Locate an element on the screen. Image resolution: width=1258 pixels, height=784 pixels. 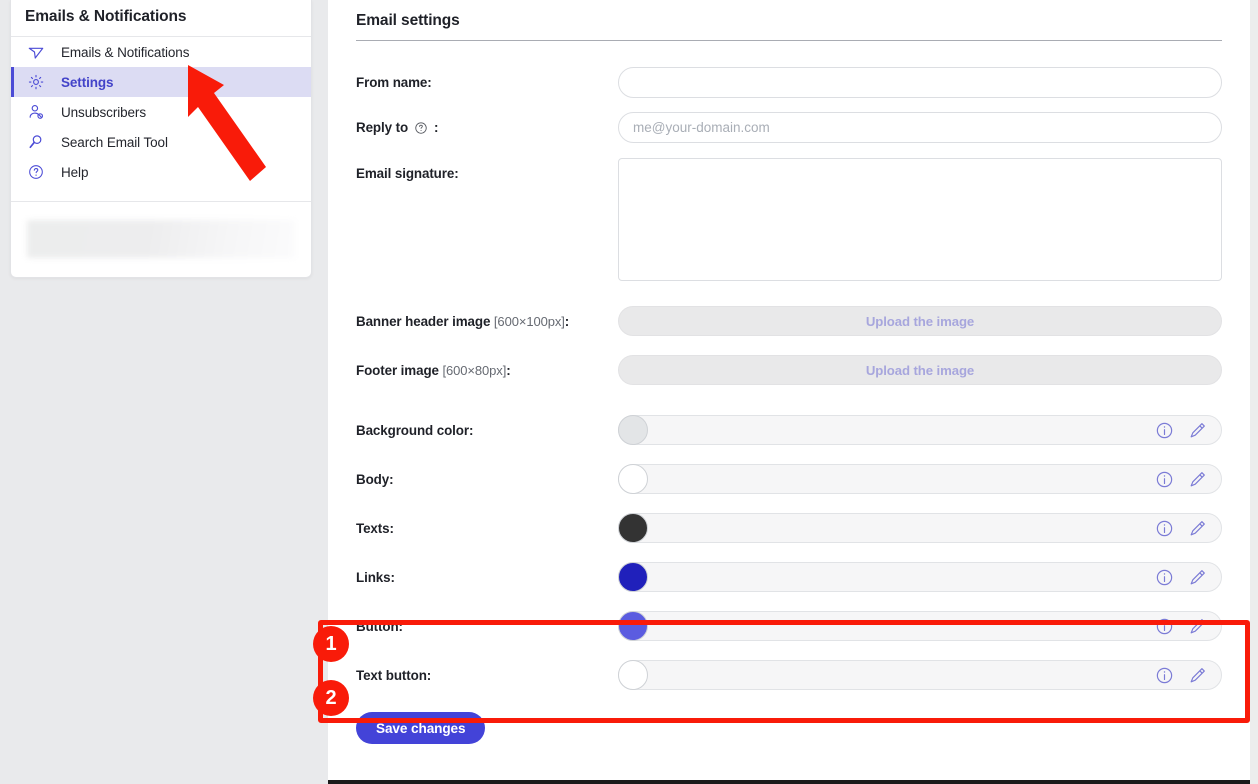
row-save: Save changes is located at coordinates (789, 728).